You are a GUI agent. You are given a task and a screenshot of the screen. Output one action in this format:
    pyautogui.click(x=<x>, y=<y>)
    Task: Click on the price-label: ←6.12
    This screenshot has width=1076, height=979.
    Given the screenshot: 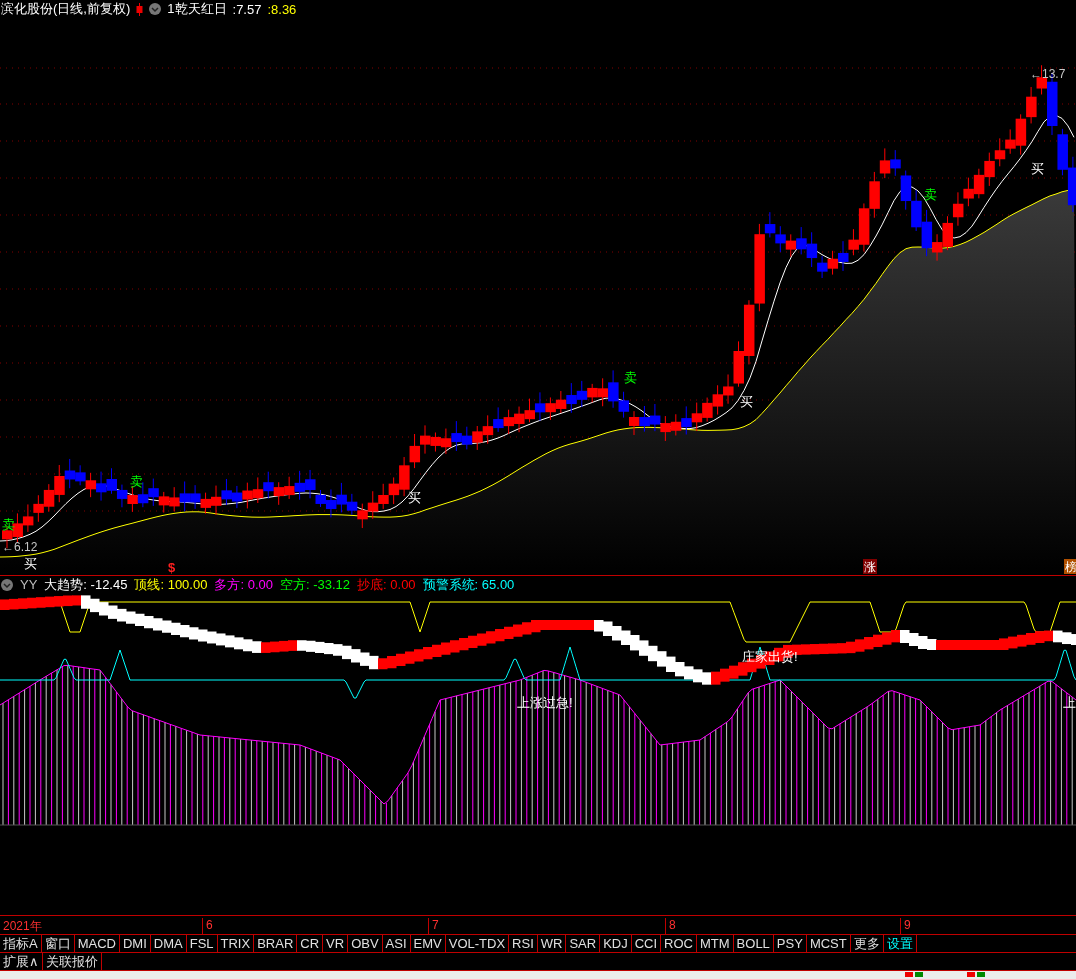 What is the action you would take?
    pyautogui.click(x=20, y=547)
    